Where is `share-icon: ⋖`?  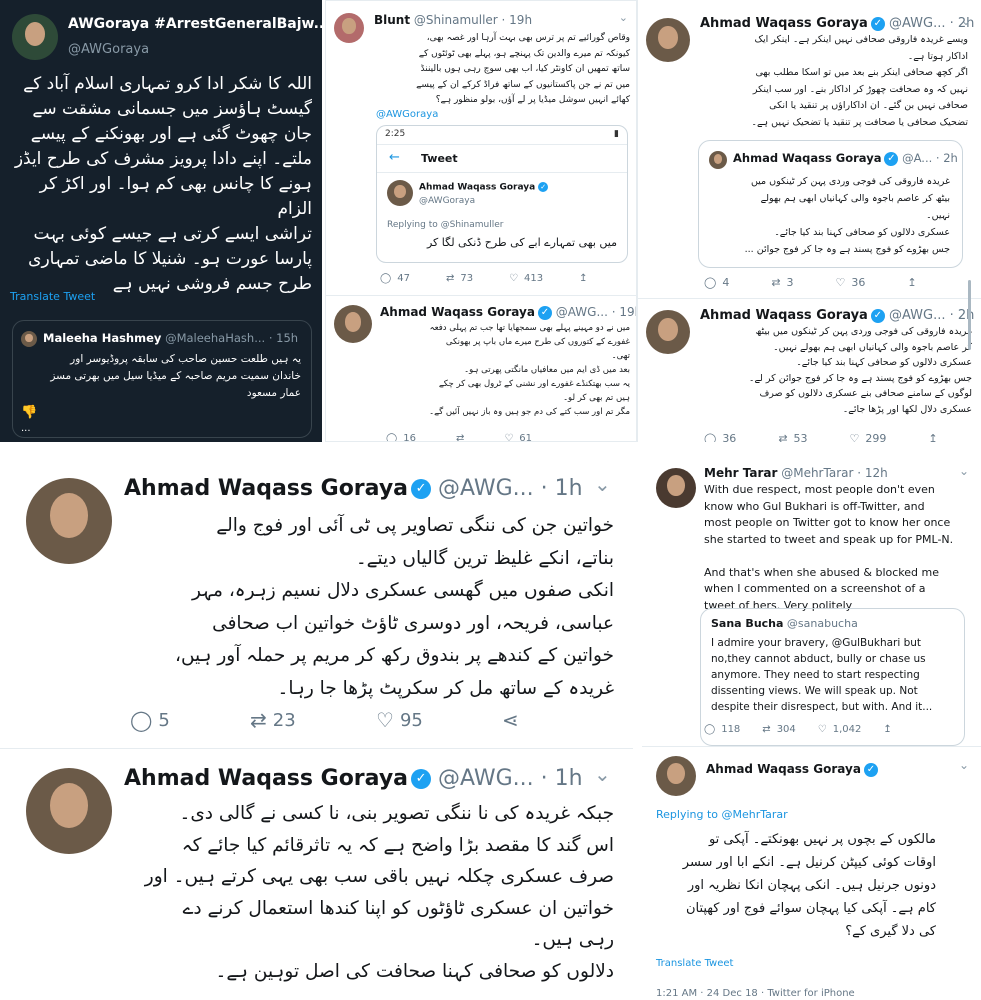
share-icon: ⋖ is located at coordinates (510, 720).